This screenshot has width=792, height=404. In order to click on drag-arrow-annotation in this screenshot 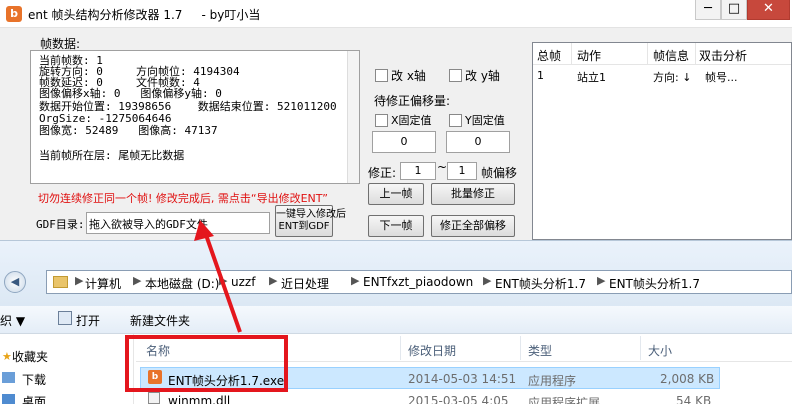, I will do `click(218, 276)`.